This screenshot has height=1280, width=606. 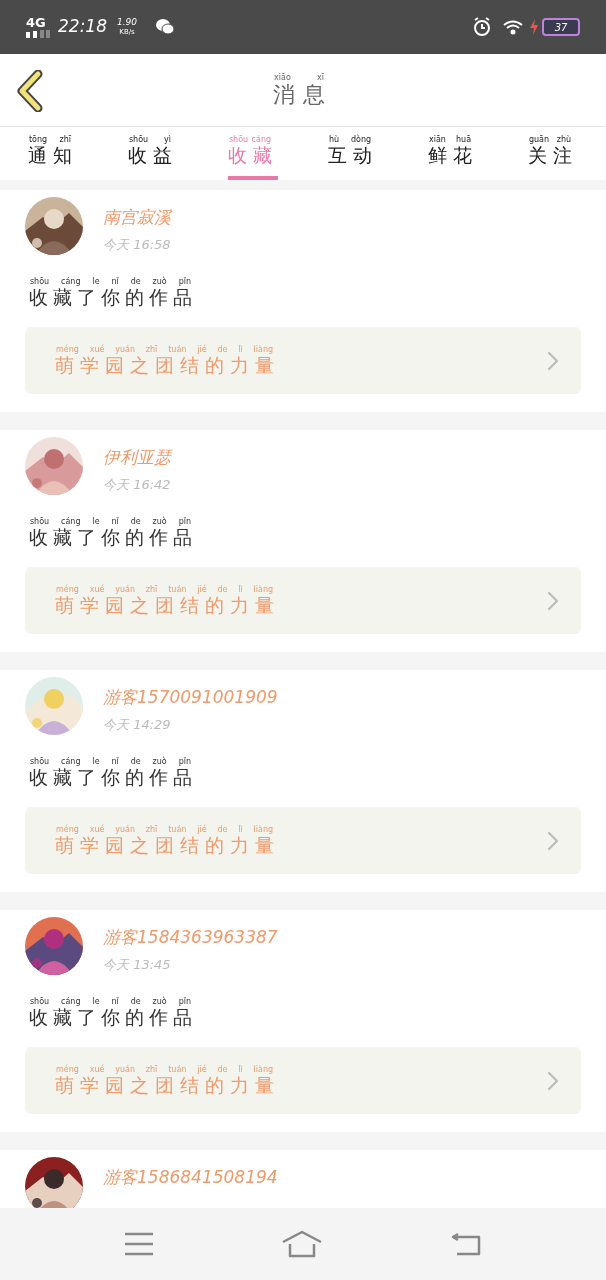 What do you see at coordinates (38, 34) in the screenshot?
I see `signal-icon` at bounding box center [38, 34].